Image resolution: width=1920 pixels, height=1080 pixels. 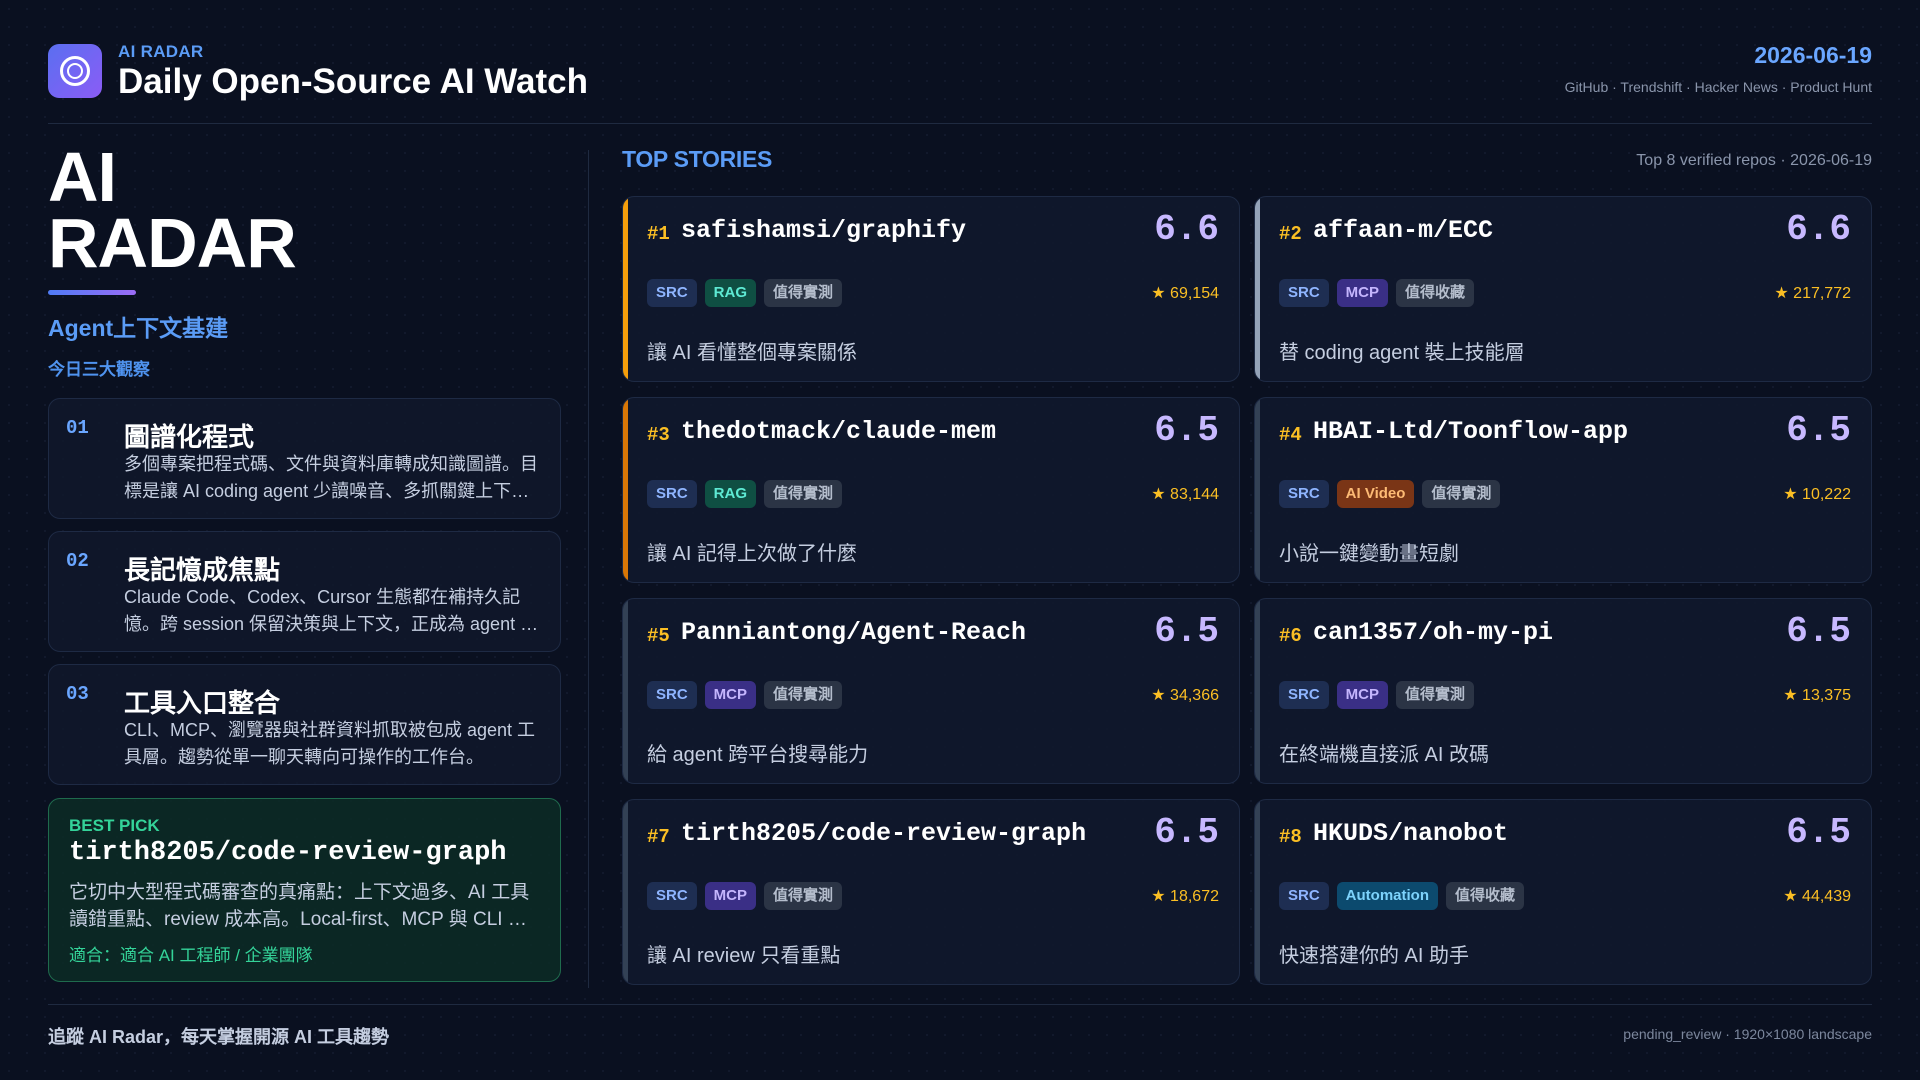 What do you see at coordinates (1290, 636) in the screenshot?
I see `story-rank: #6` at bounding box center [1290, 636].